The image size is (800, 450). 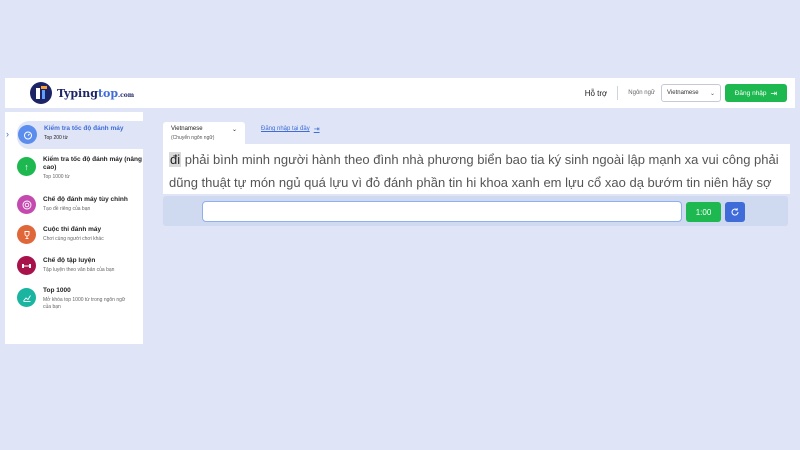 I want to click on help-link: Hỗ trợ, so click(x=596, y=93).